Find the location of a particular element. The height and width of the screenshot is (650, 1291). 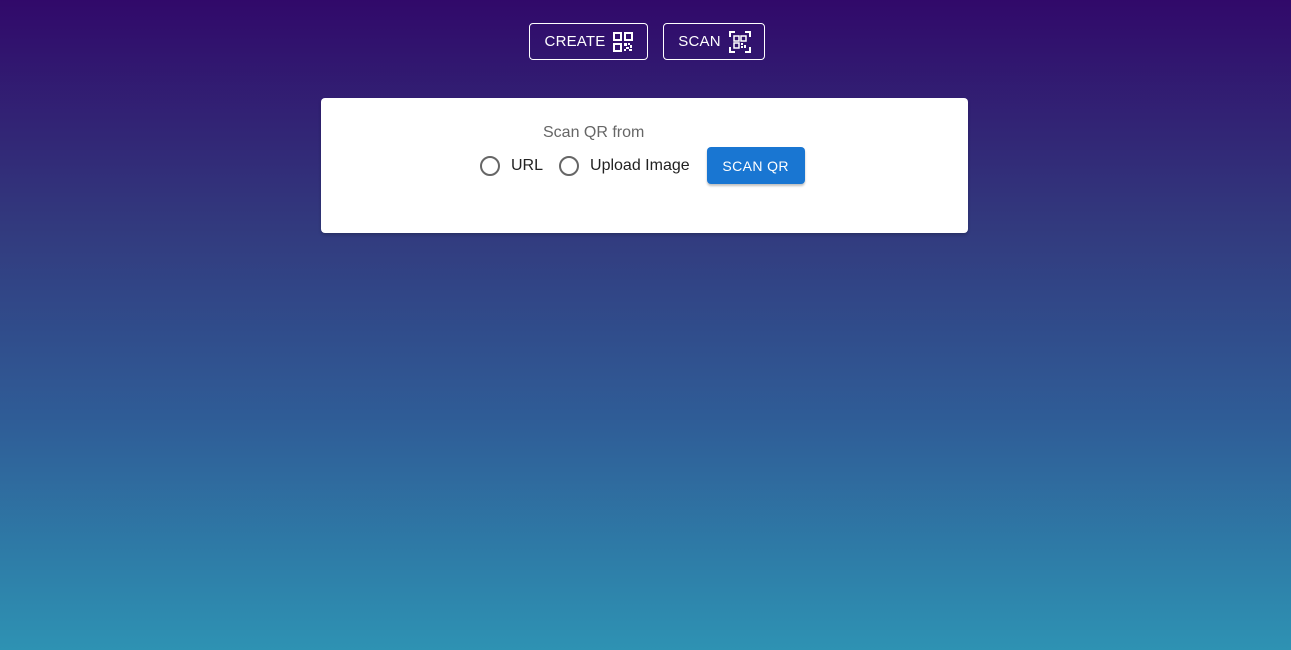

radio-upload-image: Upload Image is located at coordinates (624, 165).